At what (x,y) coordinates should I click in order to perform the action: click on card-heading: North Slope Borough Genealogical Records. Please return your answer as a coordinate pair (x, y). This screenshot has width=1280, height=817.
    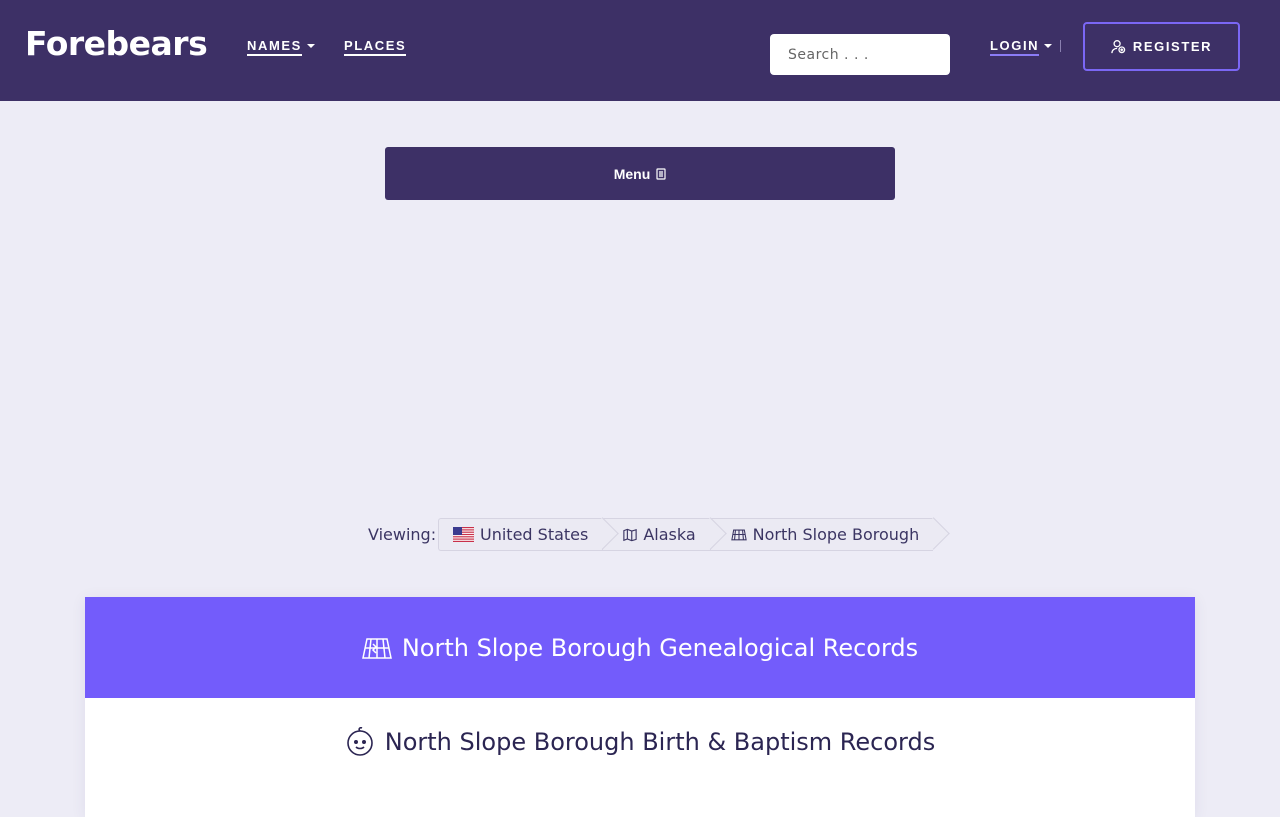
    Looking at the image, I should click on (660, 647).